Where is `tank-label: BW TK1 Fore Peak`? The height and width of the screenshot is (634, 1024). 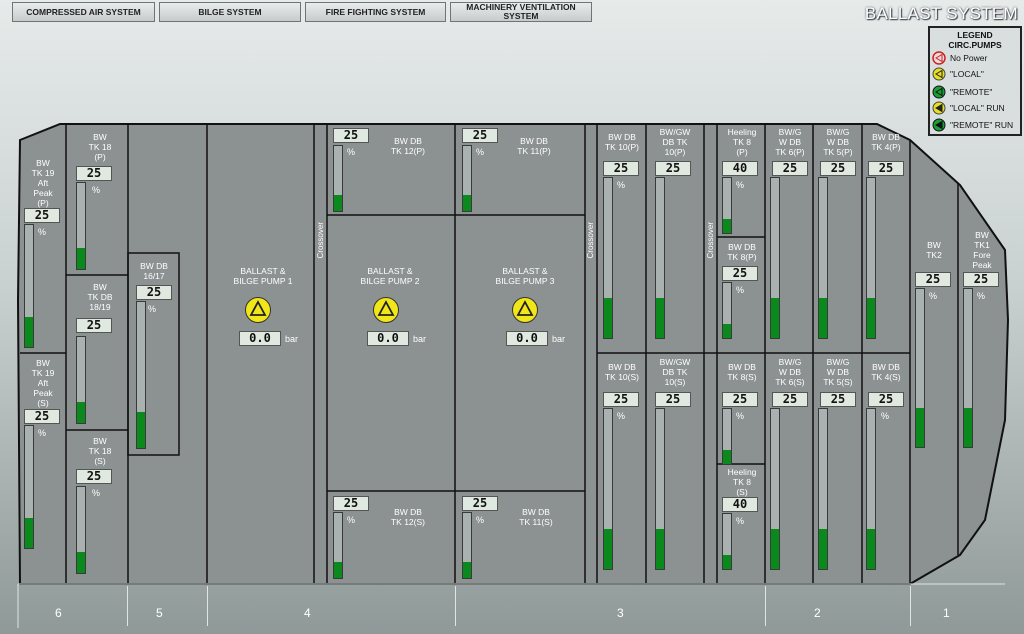
tank-label: BW TK1 Fore Peak is located at coordinates (982, 250).